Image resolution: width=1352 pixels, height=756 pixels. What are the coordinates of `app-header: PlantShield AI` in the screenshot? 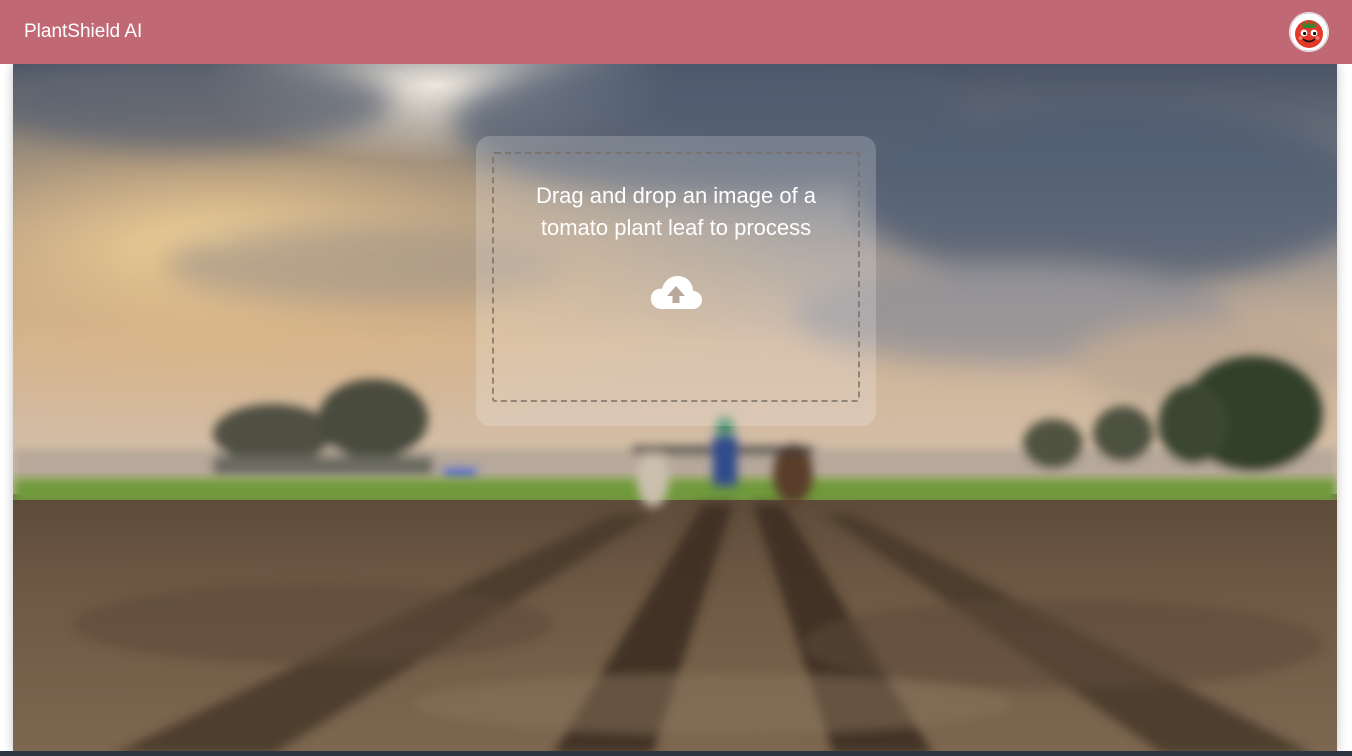 It's located at (676, 32).